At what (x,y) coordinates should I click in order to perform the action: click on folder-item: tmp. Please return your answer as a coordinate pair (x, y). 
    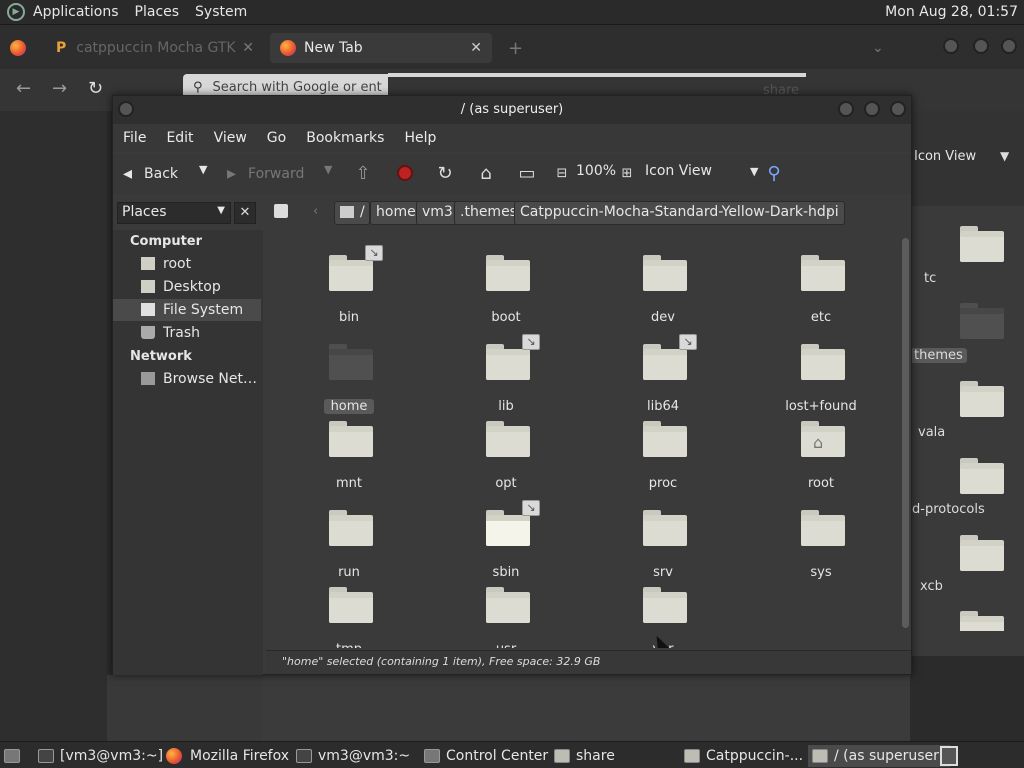
    Looking at the image, I should click on (349, 617).